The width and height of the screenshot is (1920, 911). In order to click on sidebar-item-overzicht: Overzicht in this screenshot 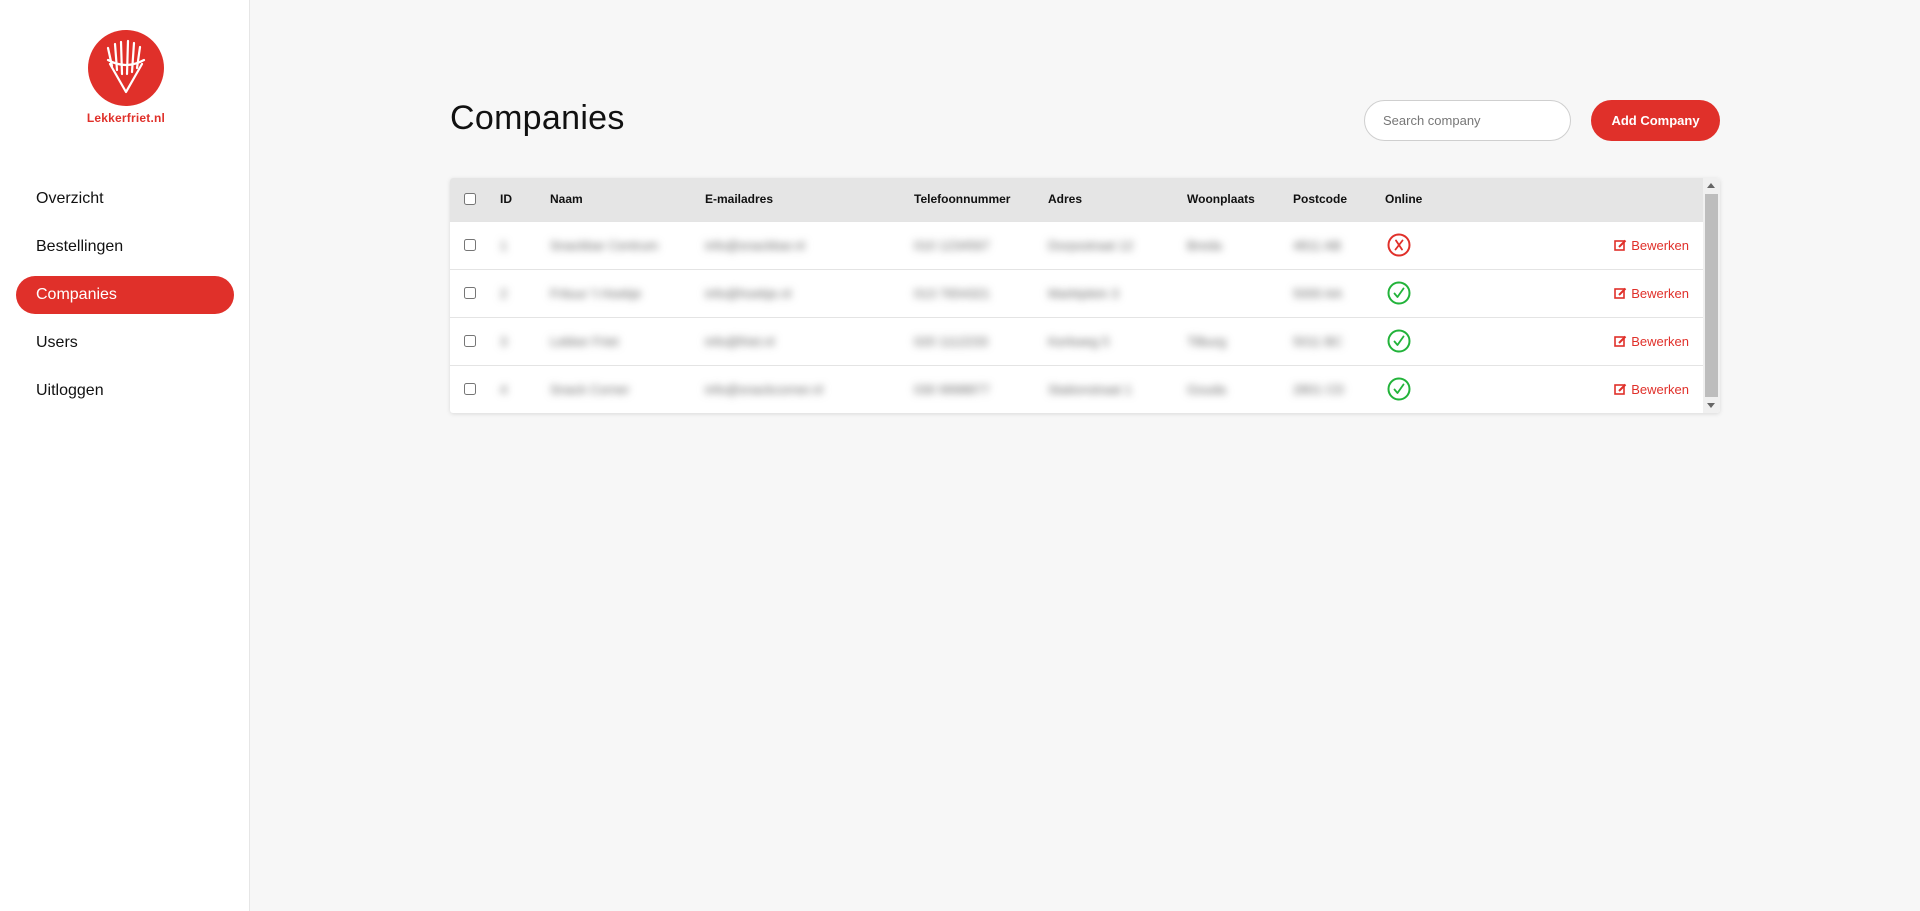, I will do `click(125, 199)`.